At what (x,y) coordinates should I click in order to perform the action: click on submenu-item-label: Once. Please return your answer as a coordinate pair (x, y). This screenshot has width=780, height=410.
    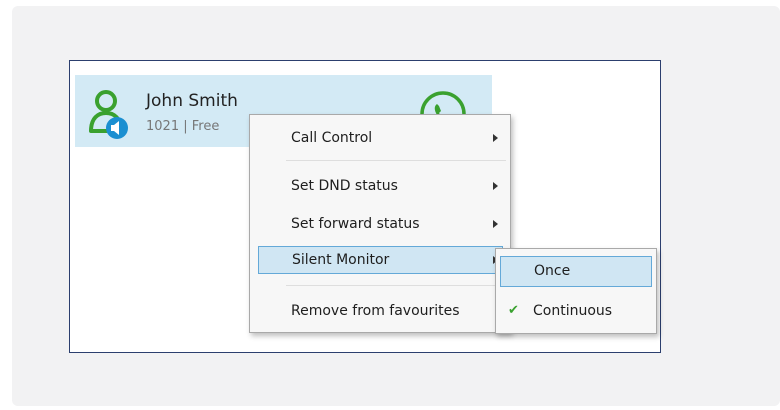
    Looking at the image, I should click on (552, 271).